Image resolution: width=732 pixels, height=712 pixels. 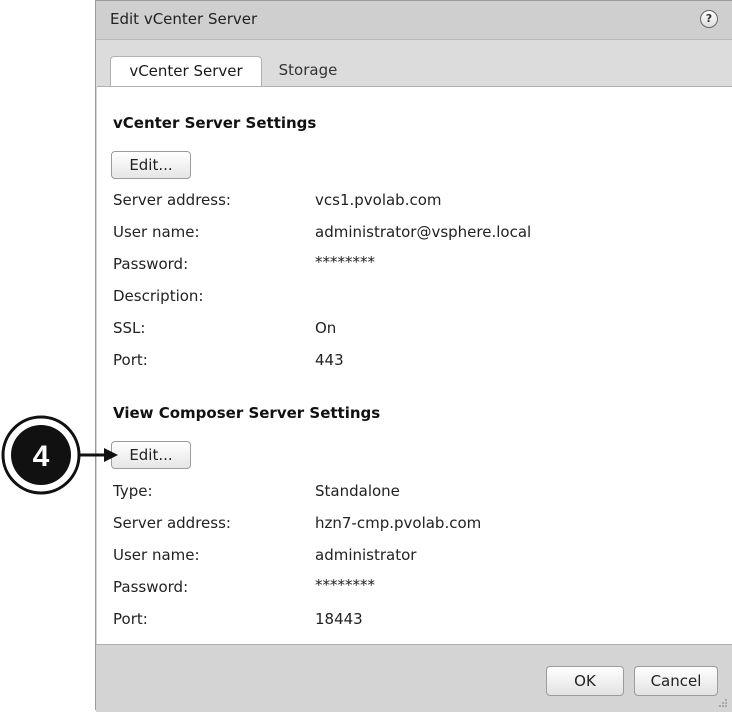 What do you see at coordinates (676, 681) in the screenshot?
I see `cancel-button: Cancel` at bounding box center [676, 681].